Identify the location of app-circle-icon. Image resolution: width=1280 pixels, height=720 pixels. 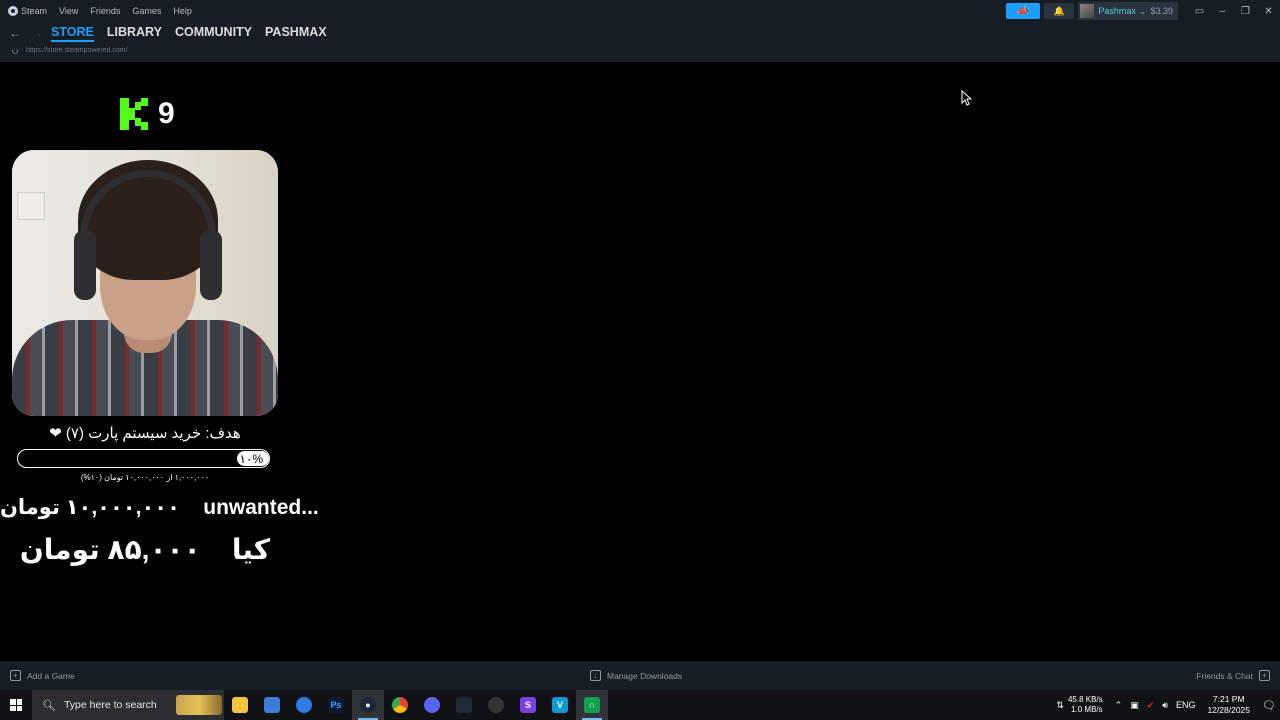
(304, 705).